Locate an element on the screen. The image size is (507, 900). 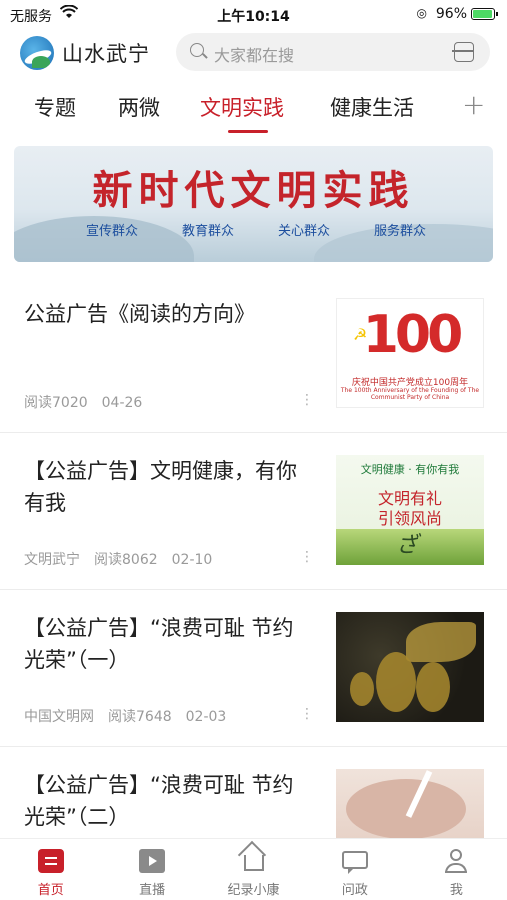
nav-label: 我 is located at coordinates (456, 890).